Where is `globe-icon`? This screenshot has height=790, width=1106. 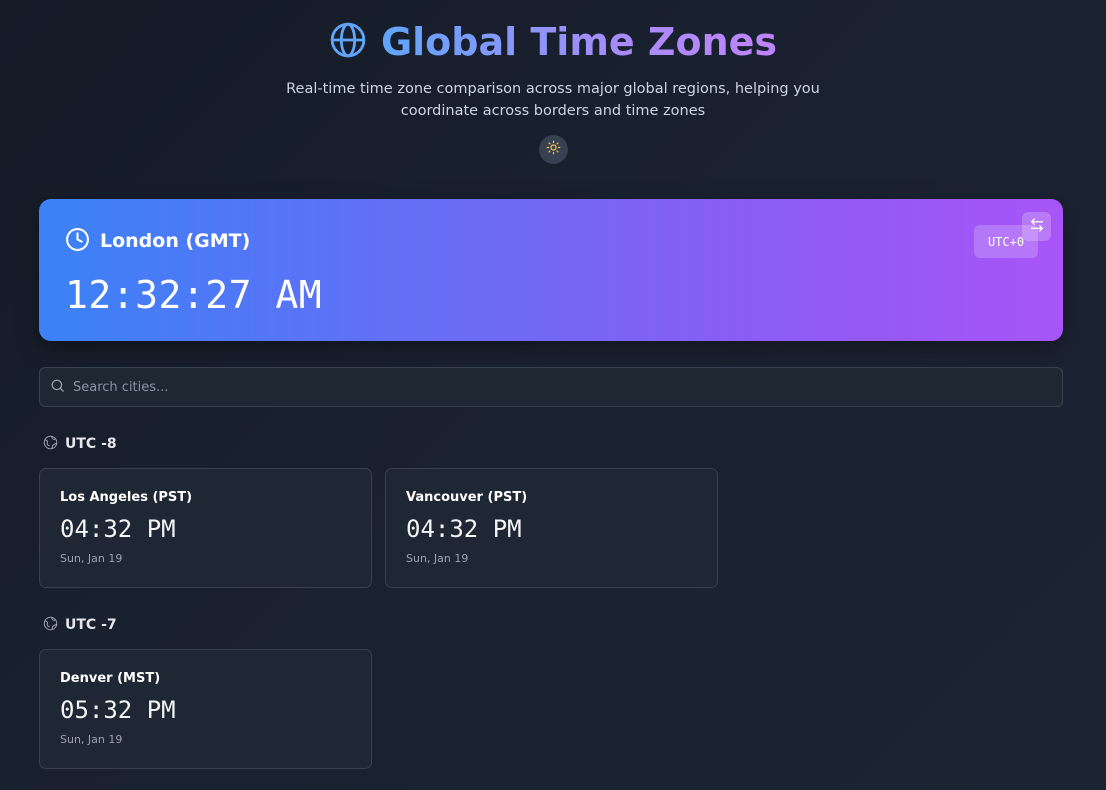 globe-icon is located at coordinates (348, 42).